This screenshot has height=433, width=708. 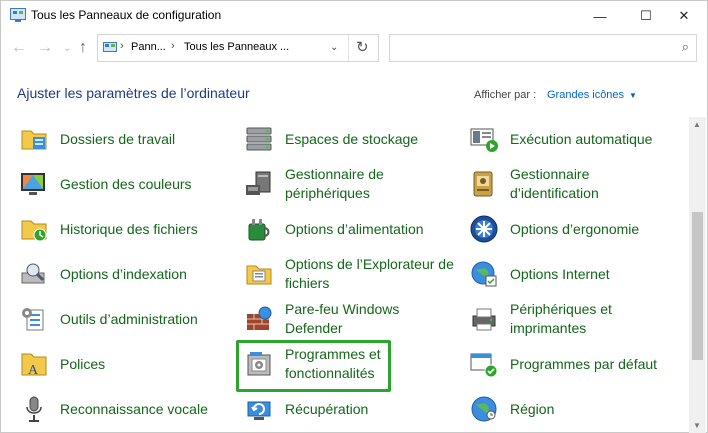 I want to click on item-credential-manager: Gestionnaire d’identification, so click(x=574, y=184).